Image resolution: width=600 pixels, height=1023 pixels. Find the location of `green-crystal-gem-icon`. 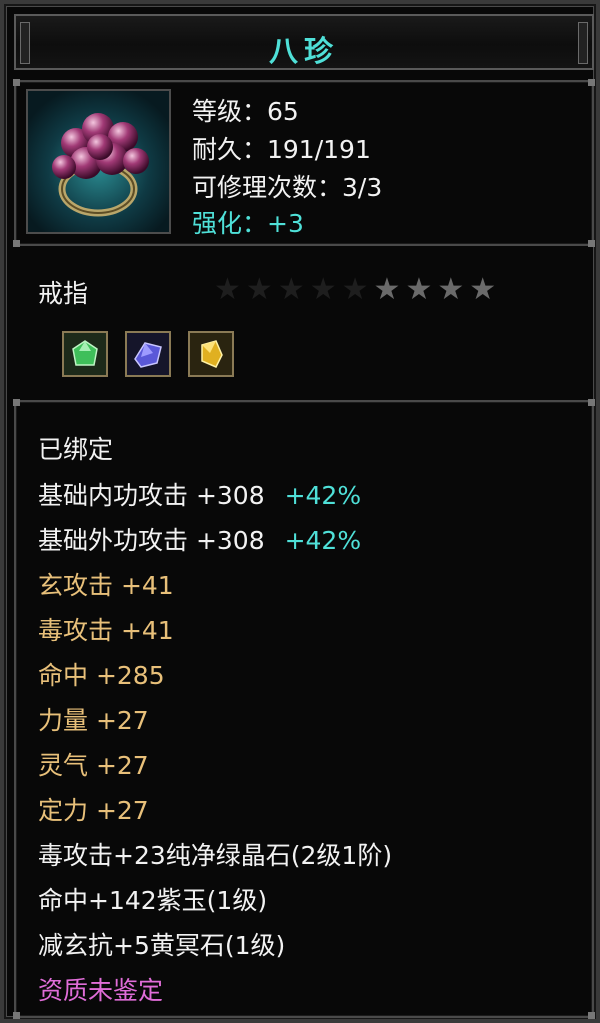

green-crystal-gem-icon is located at coordinates (85, 354).